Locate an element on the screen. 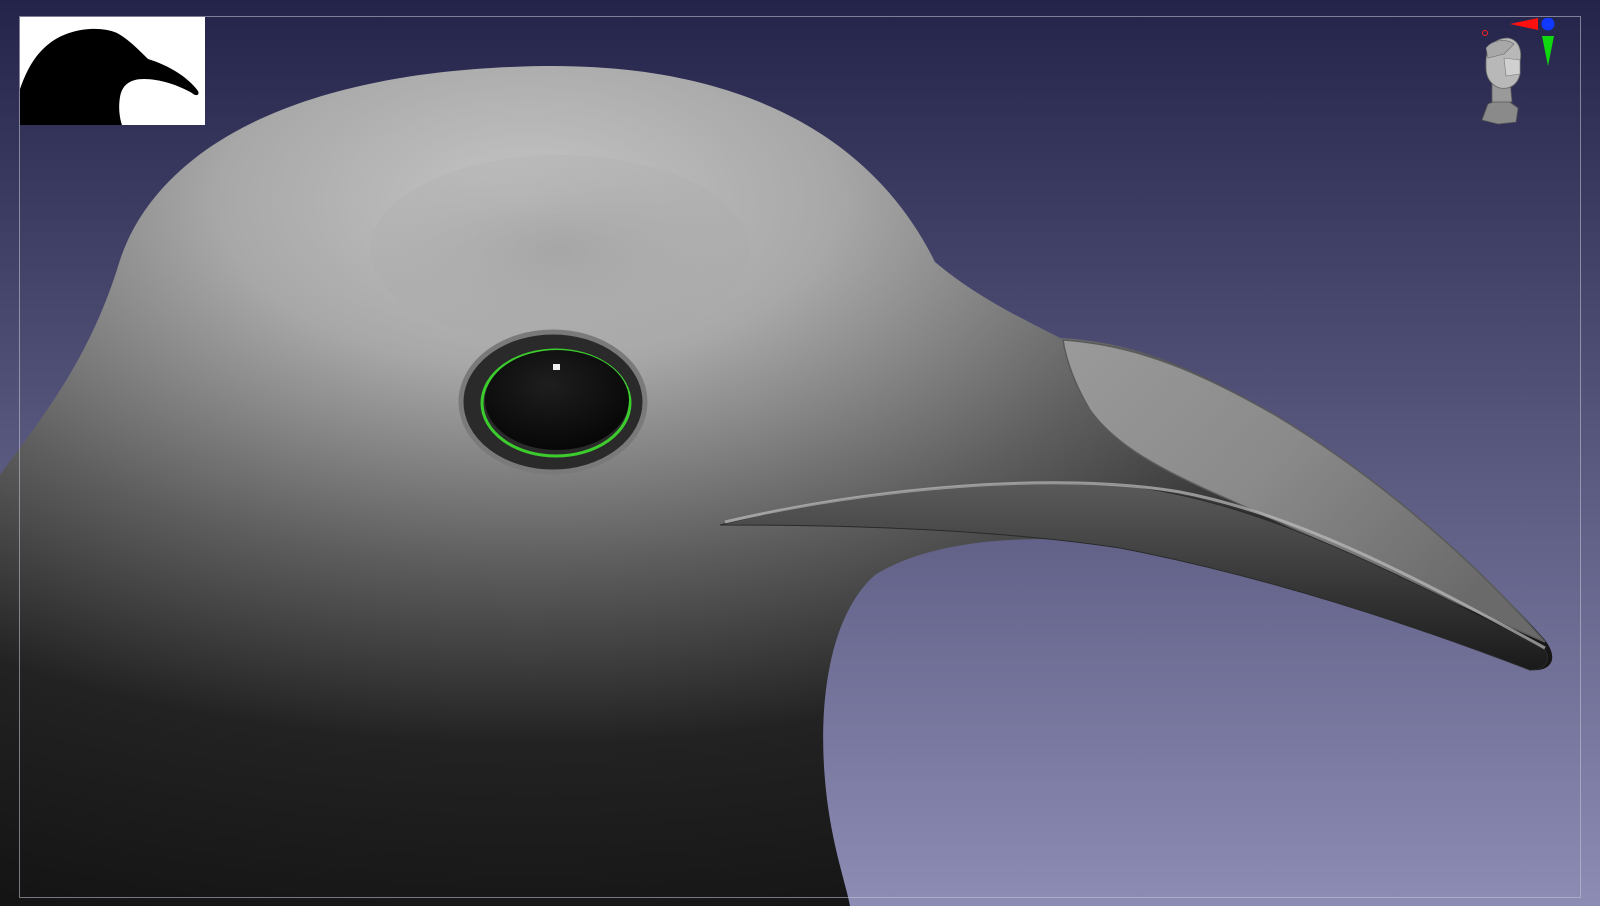  silhouette-preview-image is located at coordinates (112, 71).